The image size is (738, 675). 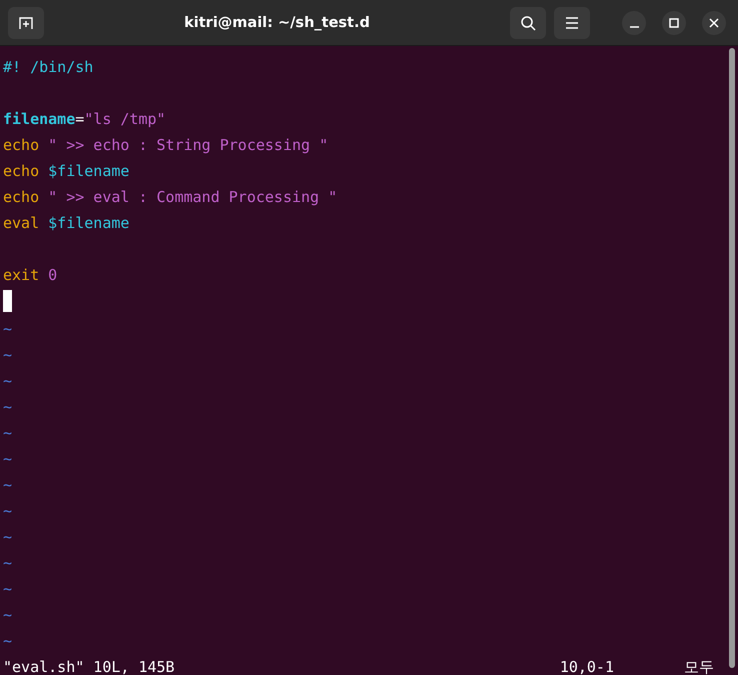 I want to click on close-button, so click(x=714, y=22).